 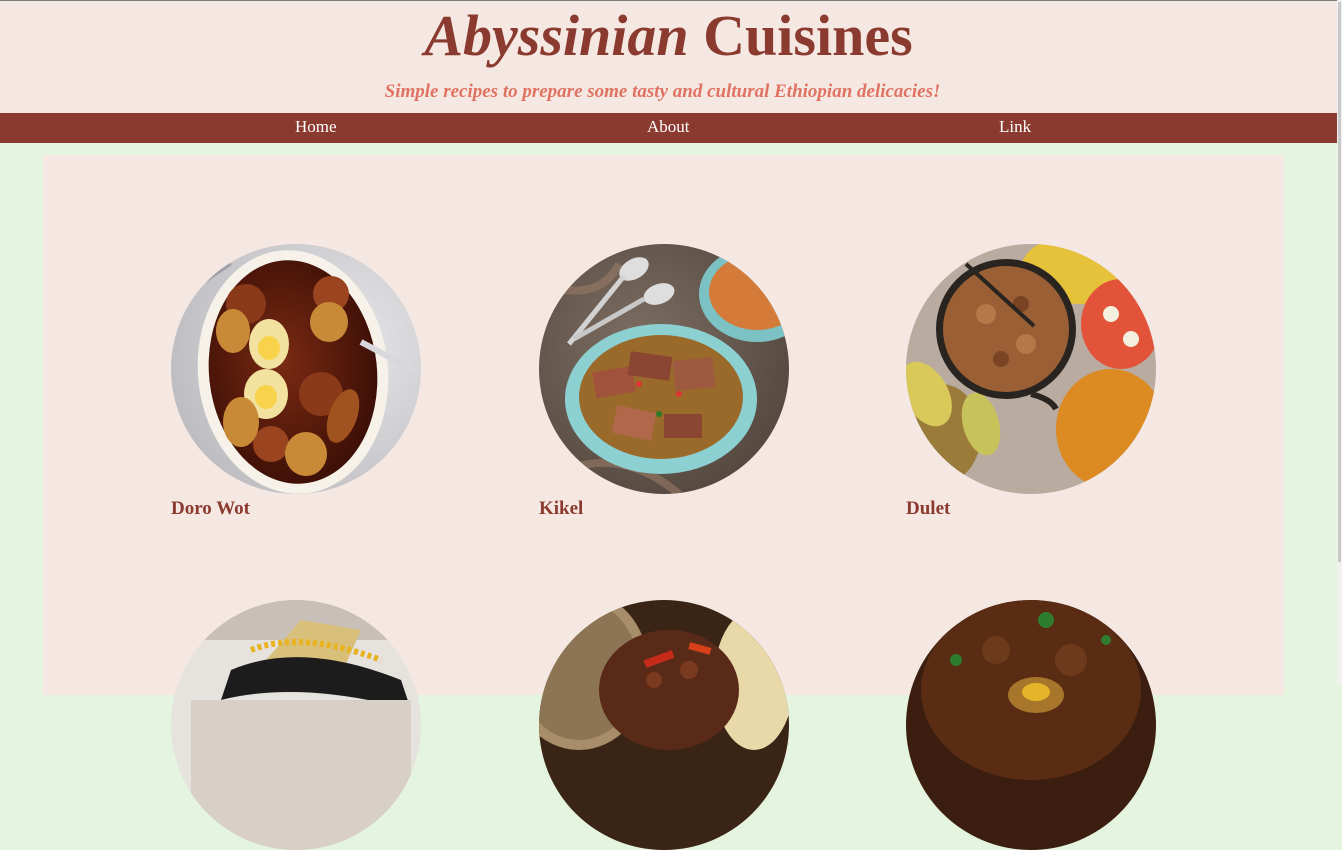 What do you see at coordinates (1031, 725) in the screenshot?
I see `dish-6-image` at bounding box center [1031, 725].